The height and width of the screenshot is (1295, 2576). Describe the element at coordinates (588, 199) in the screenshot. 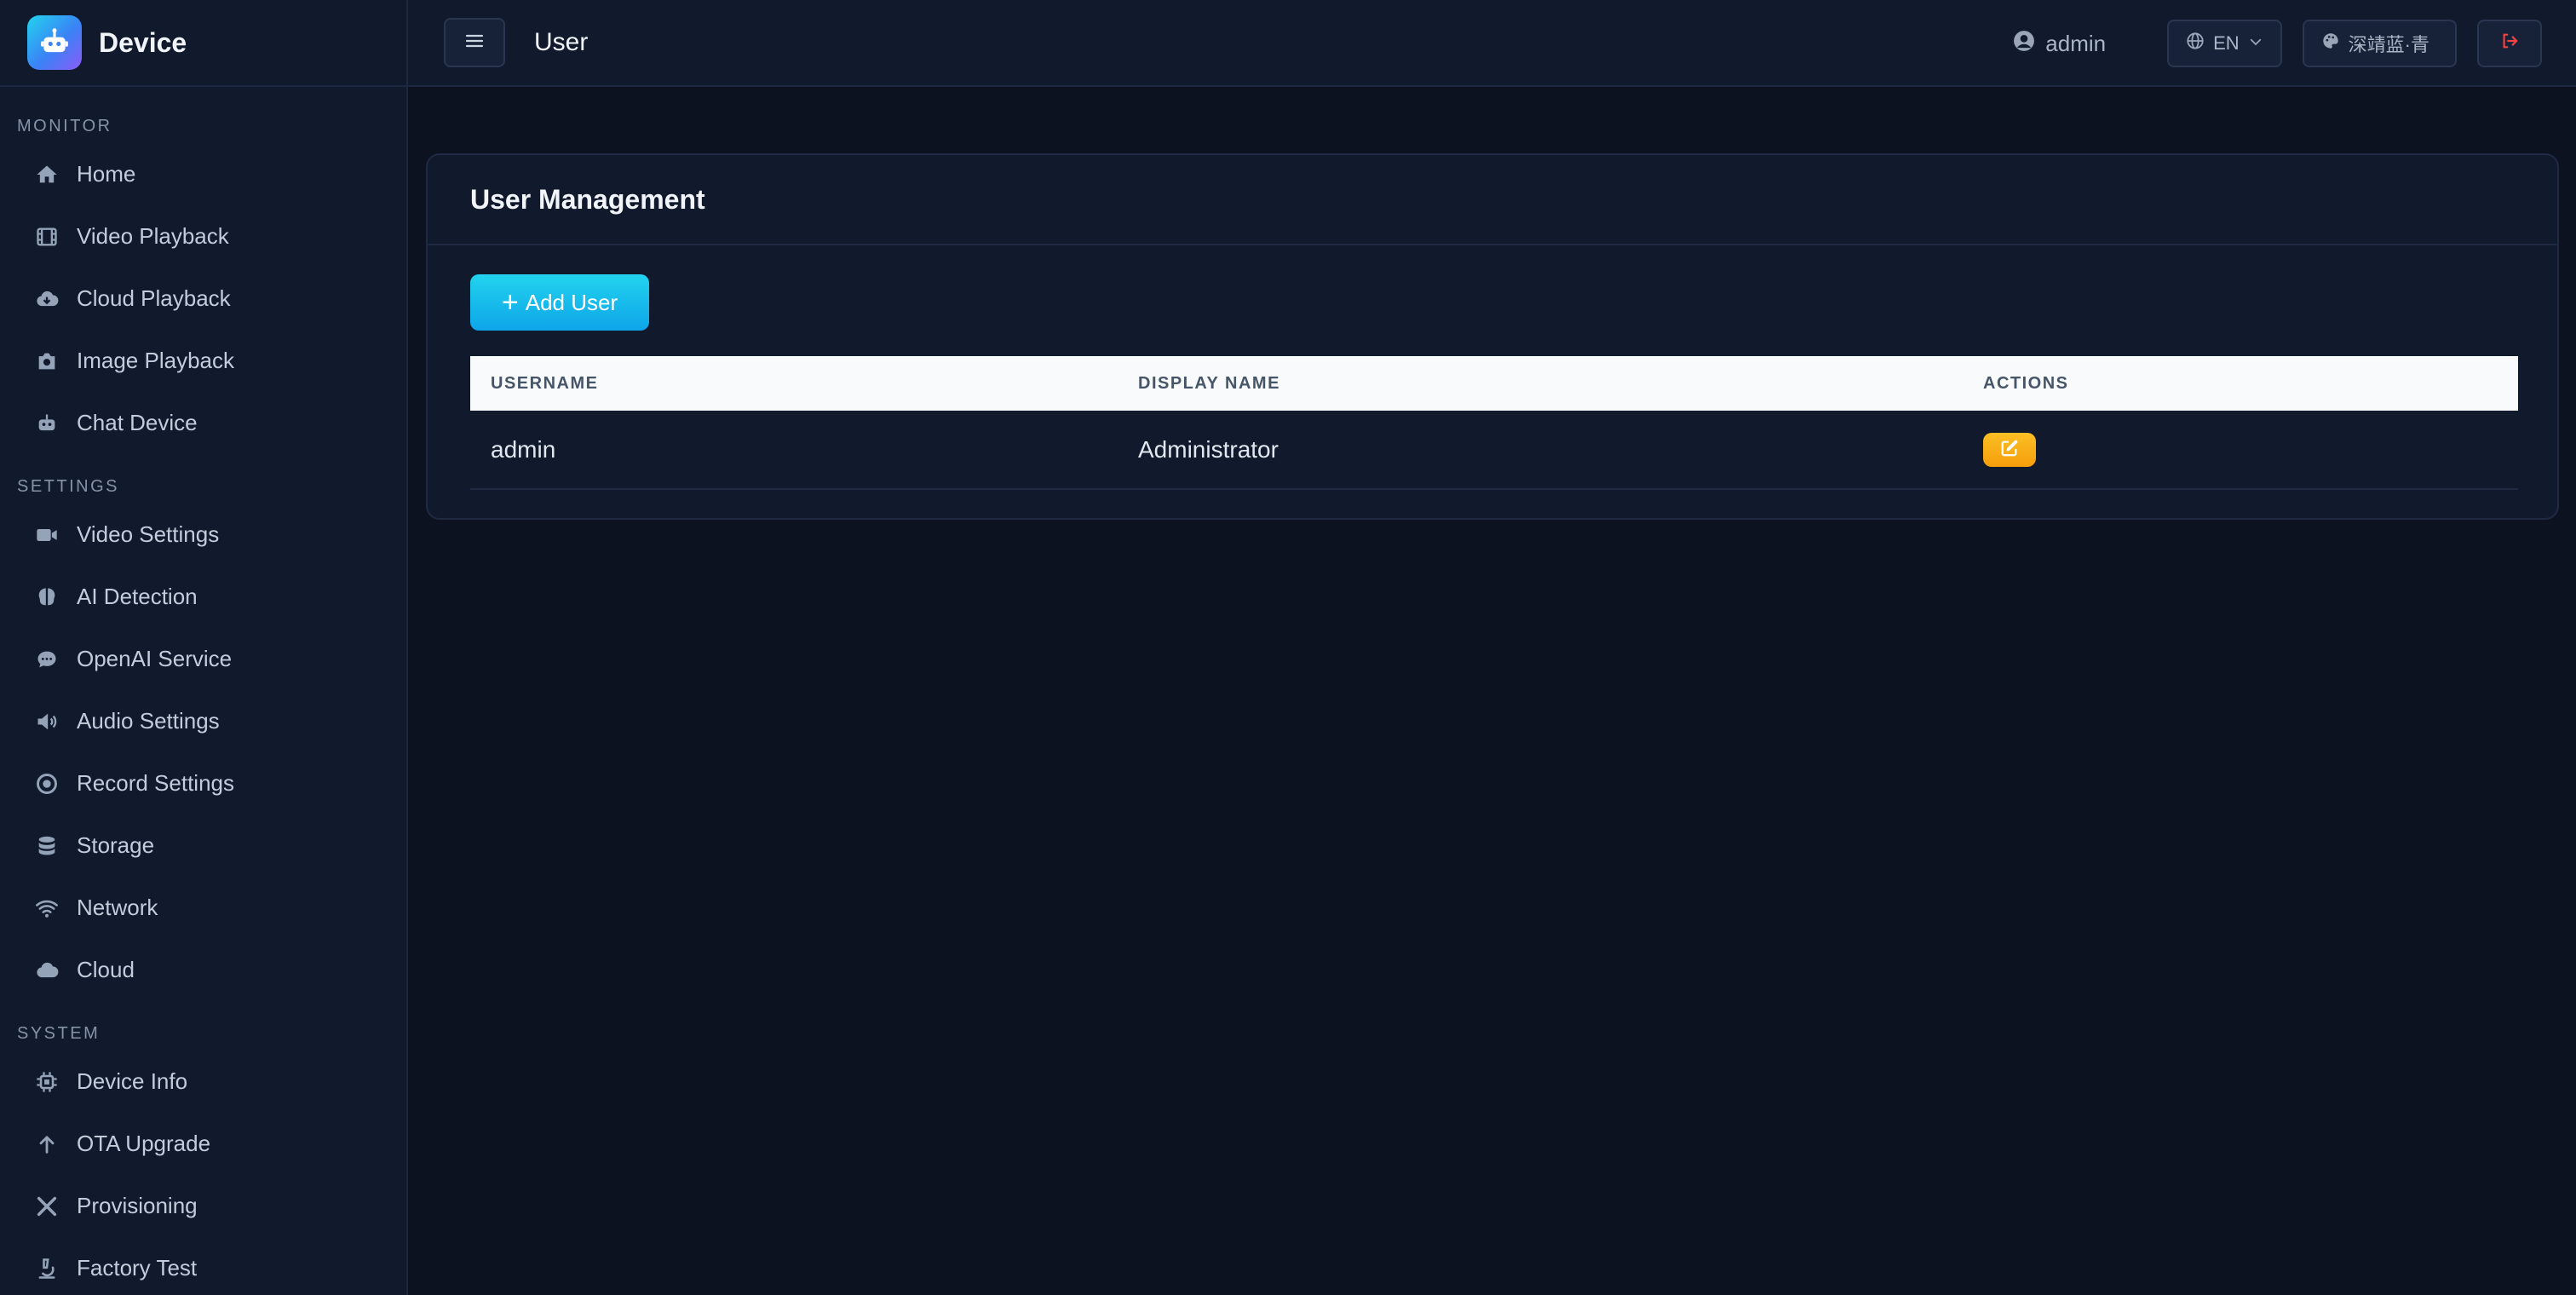

I see `card-title: User Management` at that location.